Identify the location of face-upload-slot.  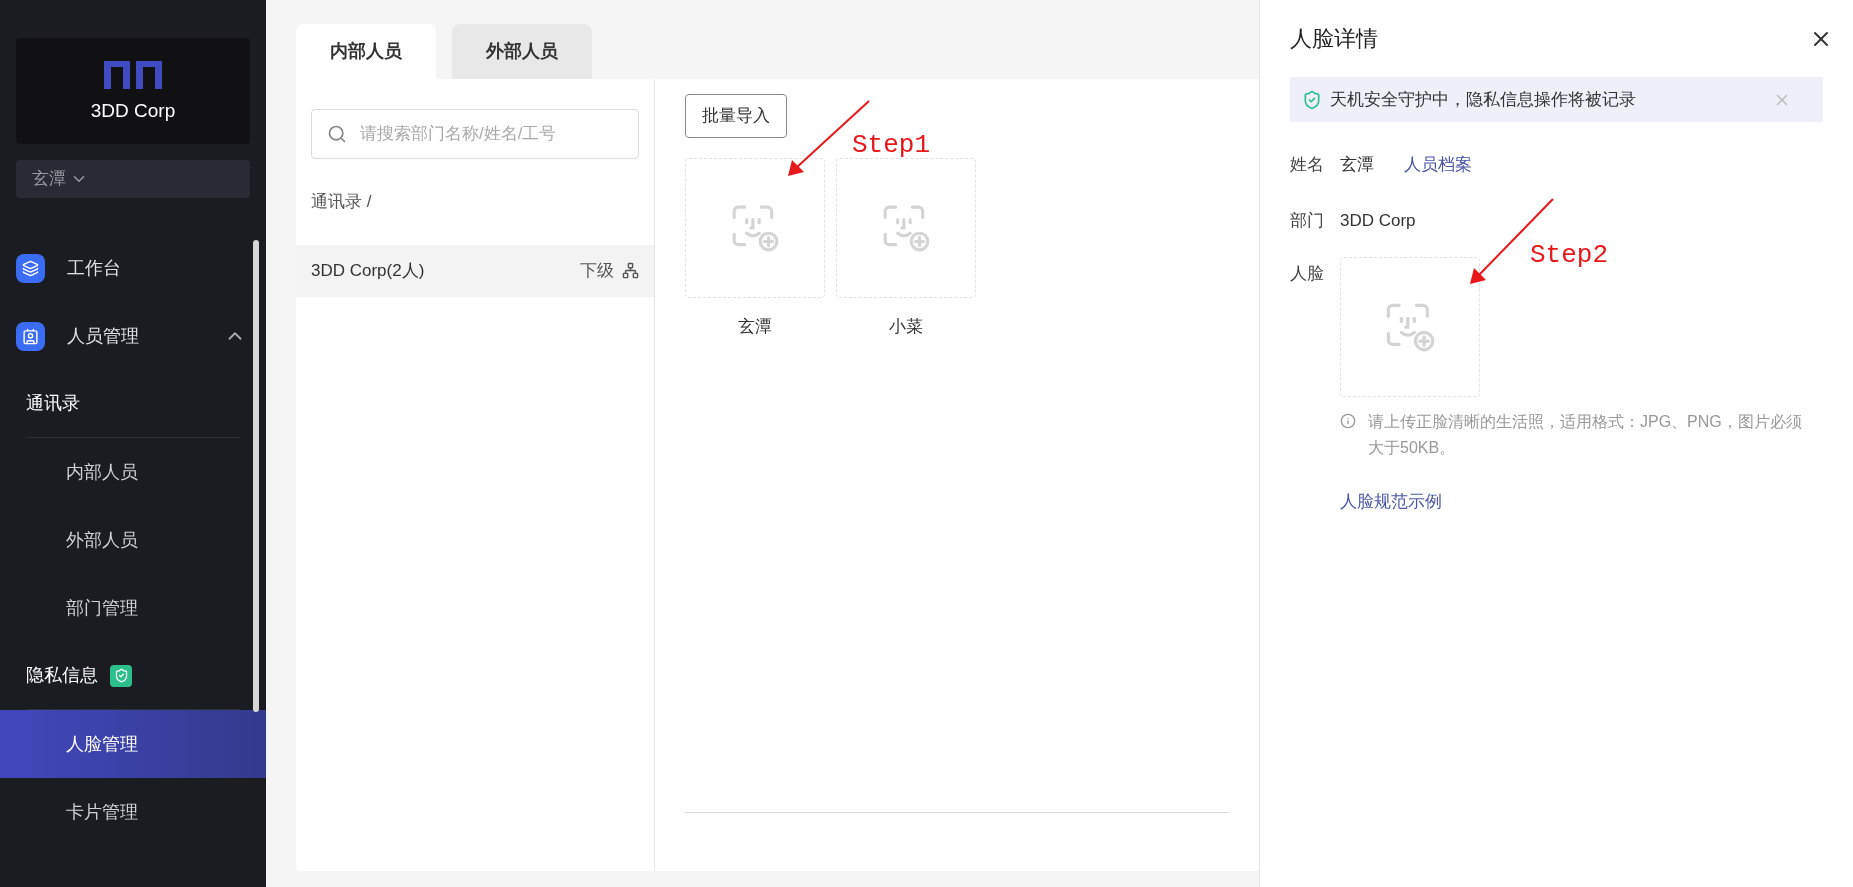
(906, 228).